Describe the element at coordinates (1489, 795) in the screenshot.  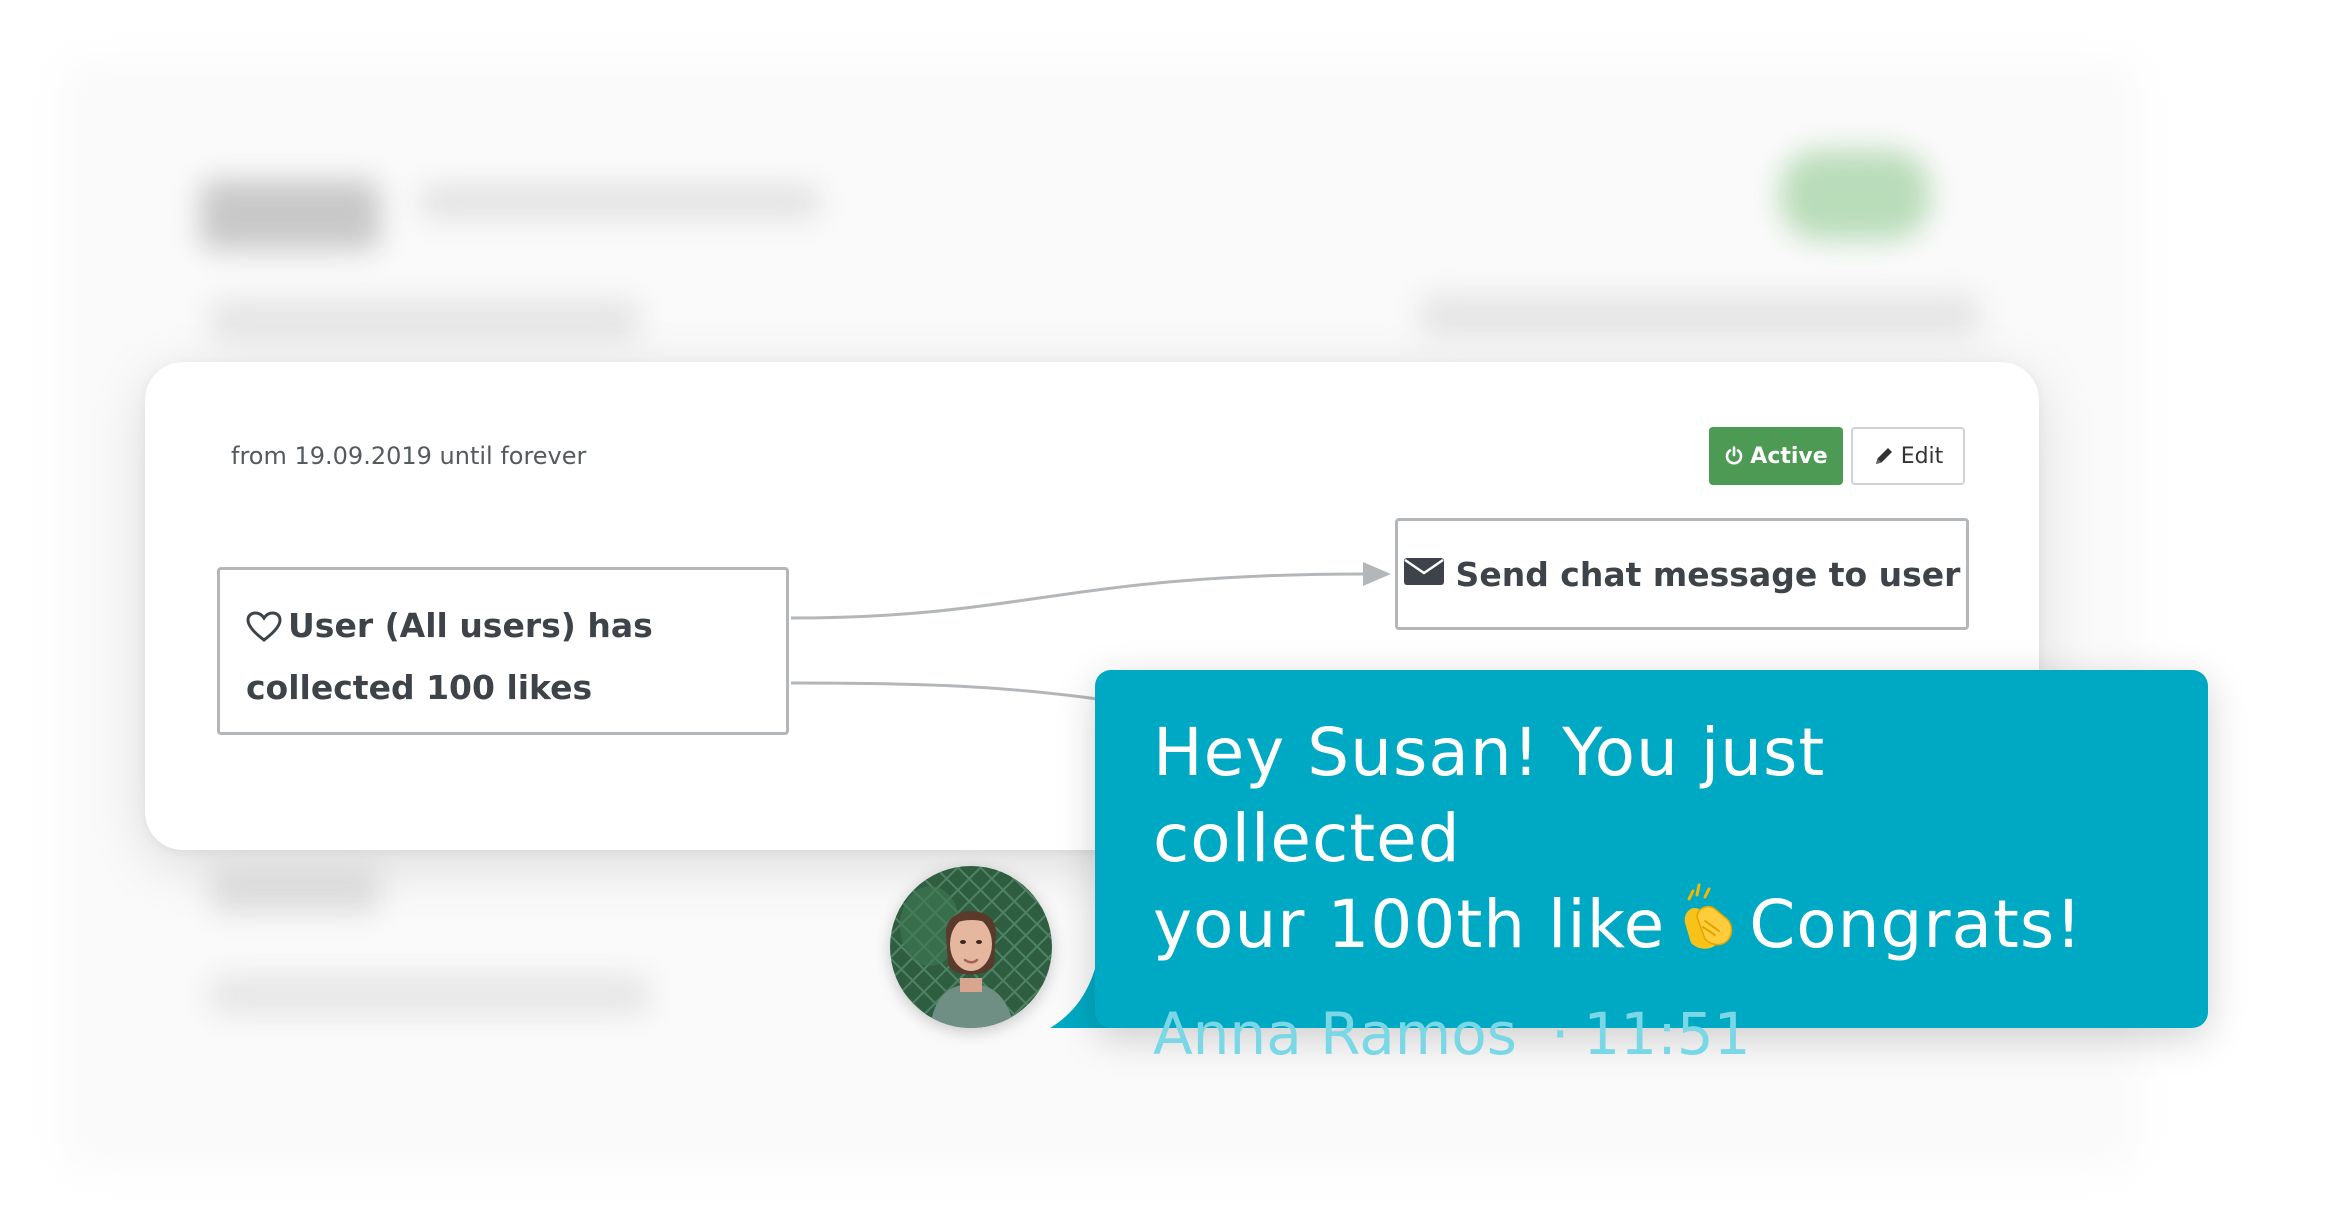
I see `message-line1: Hey Susan! You just collected` at that location.